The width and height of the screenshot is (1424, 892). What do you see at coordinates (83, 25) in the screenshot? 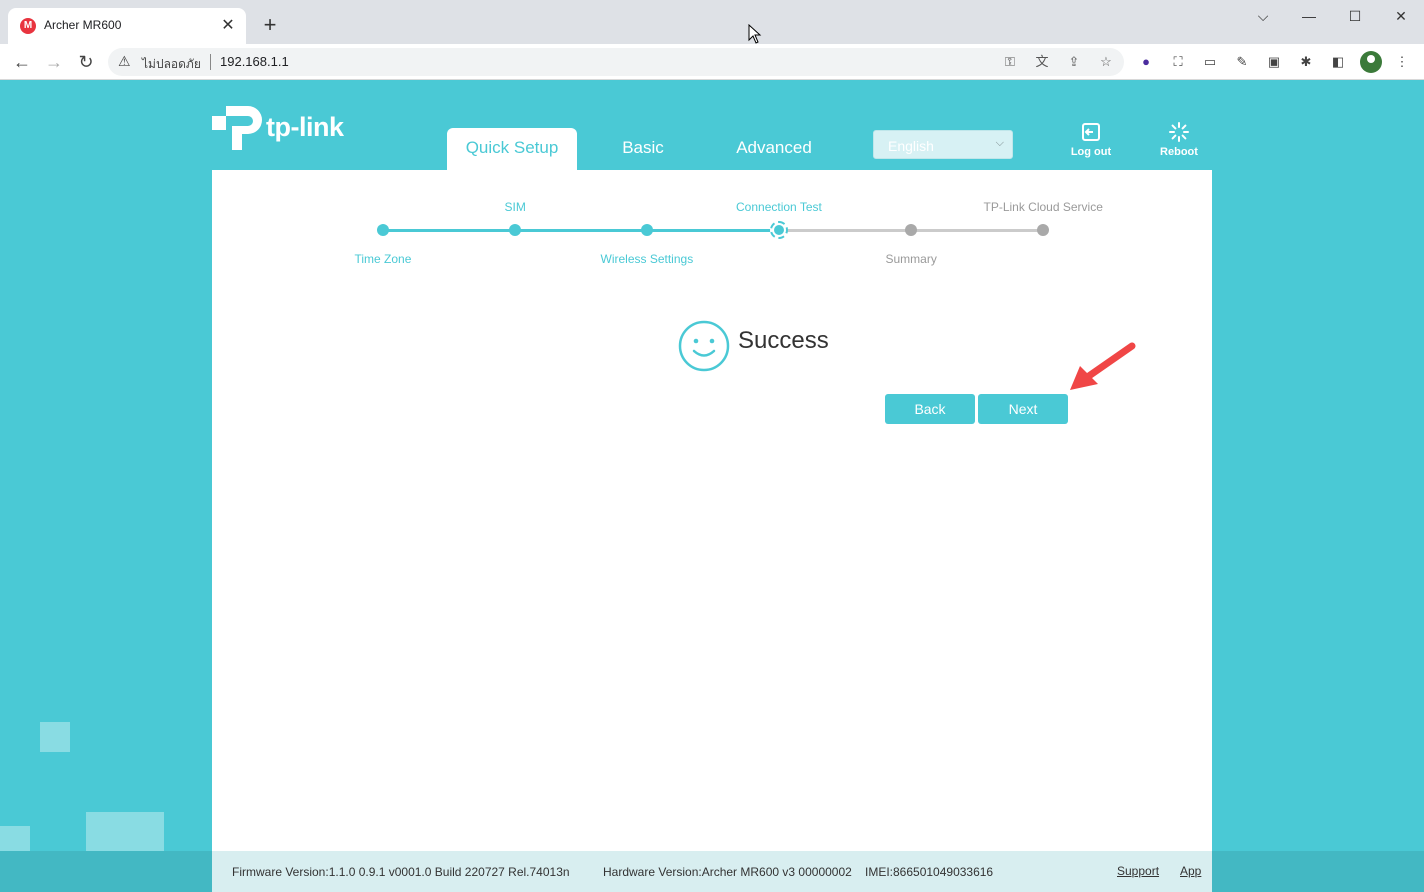
I see `tab-title: Archer MR600` at bounding box center [83, 25].